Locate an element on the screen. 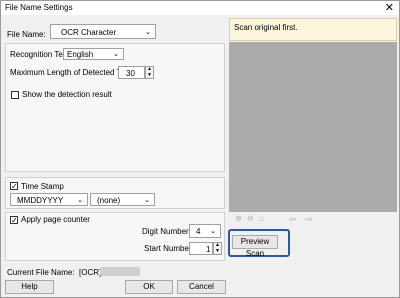  window-title: File Name Settings is located at coordinates (39, 7).